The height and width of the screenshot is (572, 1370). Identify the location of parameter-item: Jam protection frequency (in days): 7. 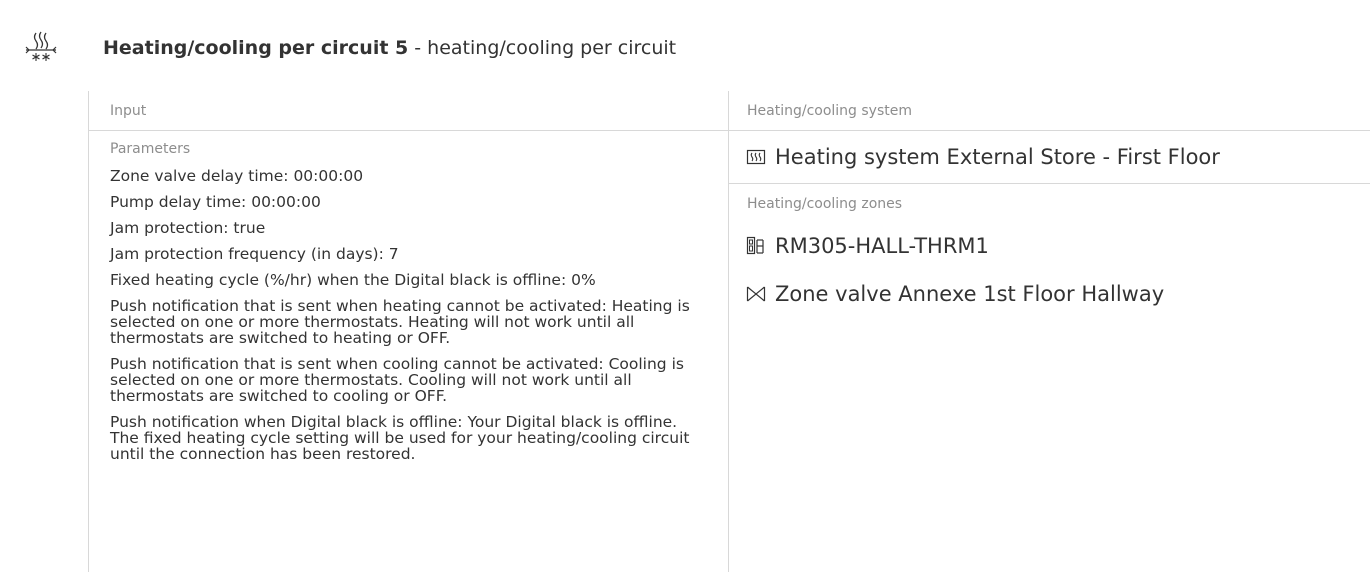
(254, 254).